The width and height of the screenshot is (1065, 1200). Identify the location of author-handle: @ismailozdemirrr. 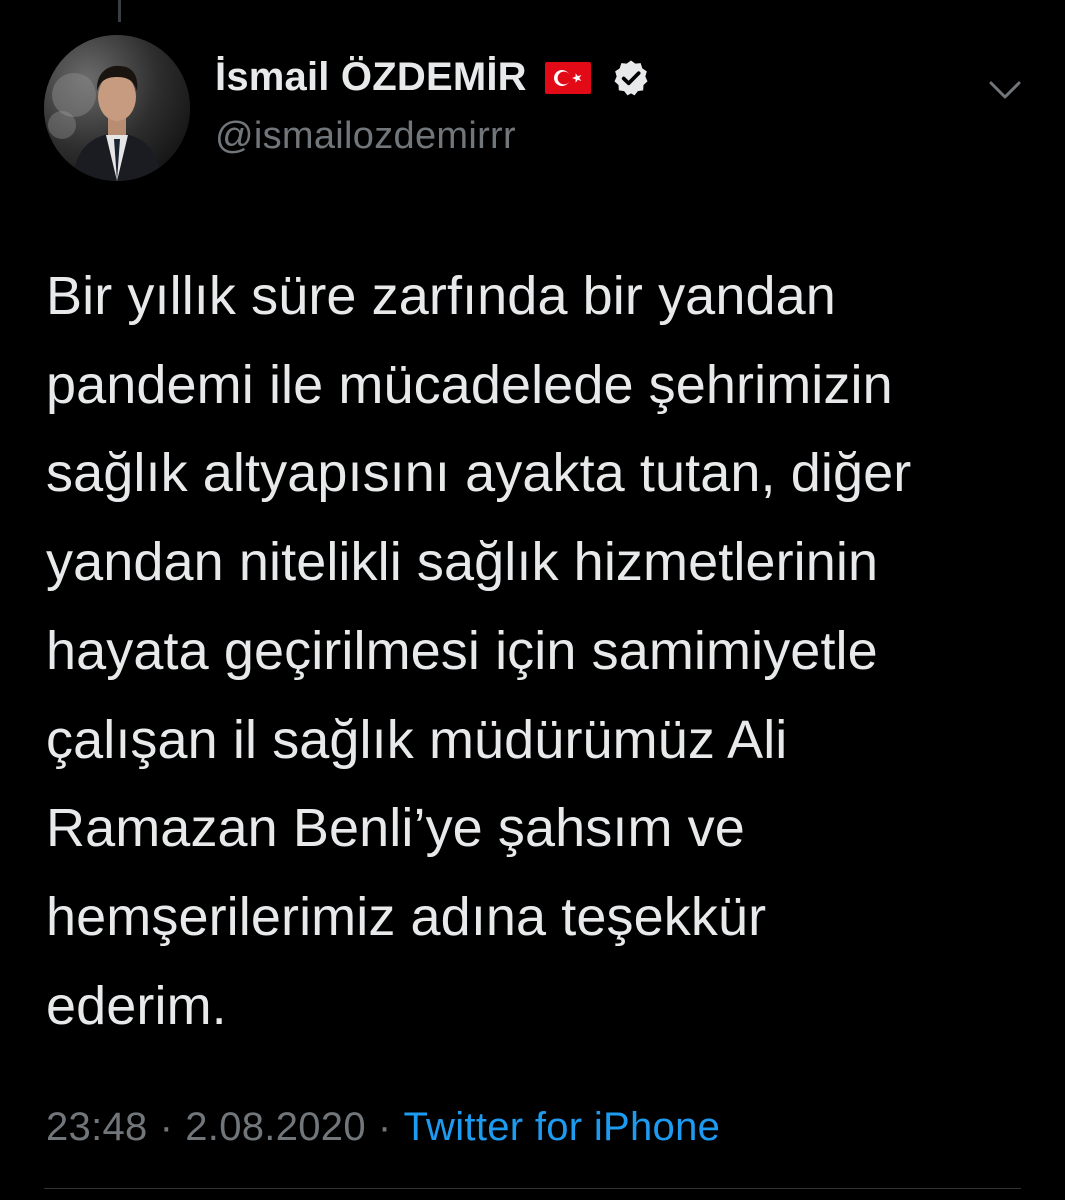
(365, 136).